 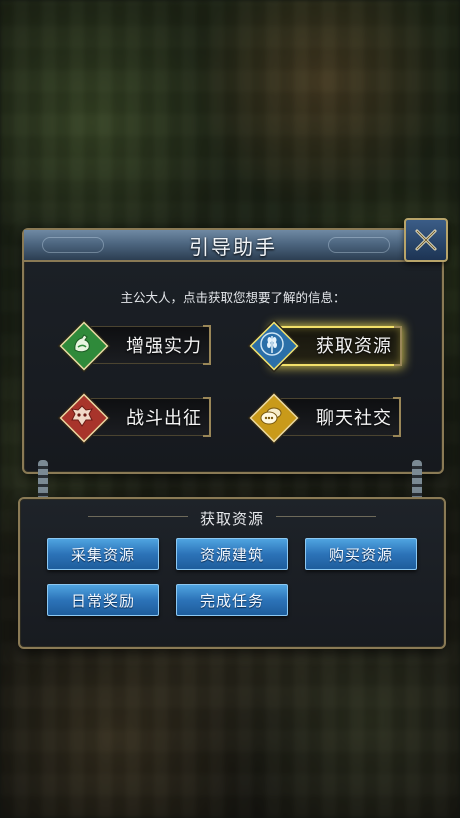 I want to click on close-icon, so click(x=426, y=240).